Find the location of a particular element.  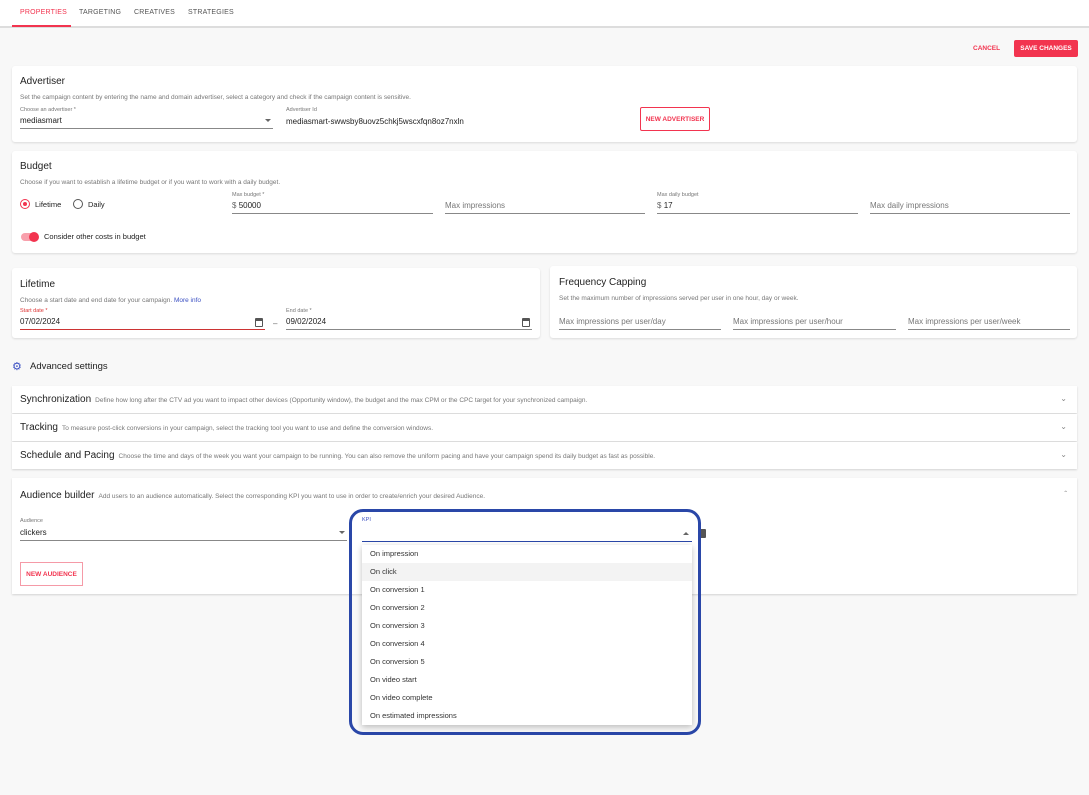

kpi-label: KPI is located at coordinates (366, 520).